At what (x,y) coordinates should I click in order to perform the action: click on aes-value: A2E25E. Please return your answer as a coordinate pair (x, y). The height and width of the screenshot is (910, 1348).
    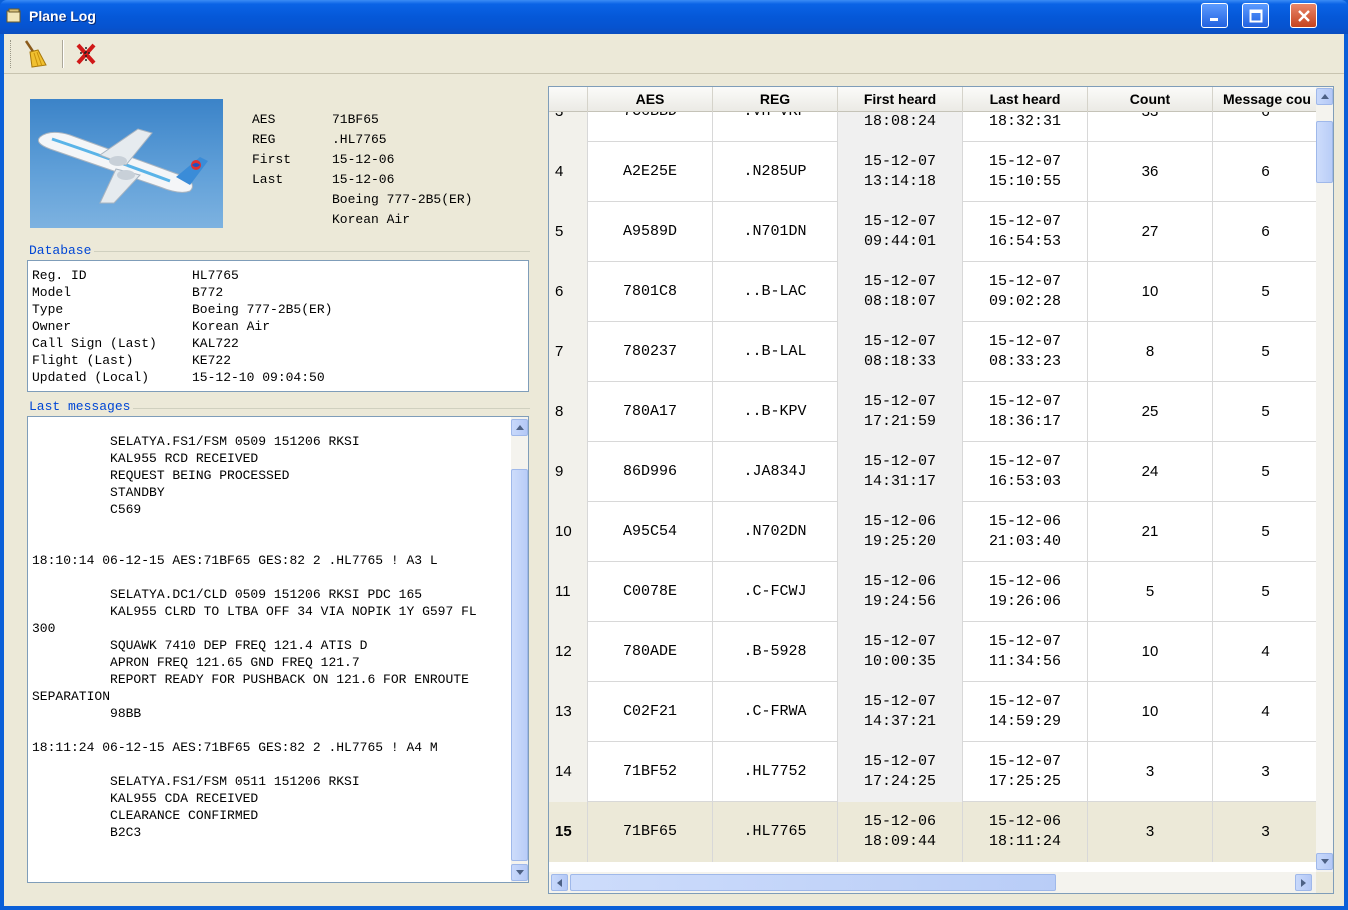
    Looking at the image, I should click on (649, 171).